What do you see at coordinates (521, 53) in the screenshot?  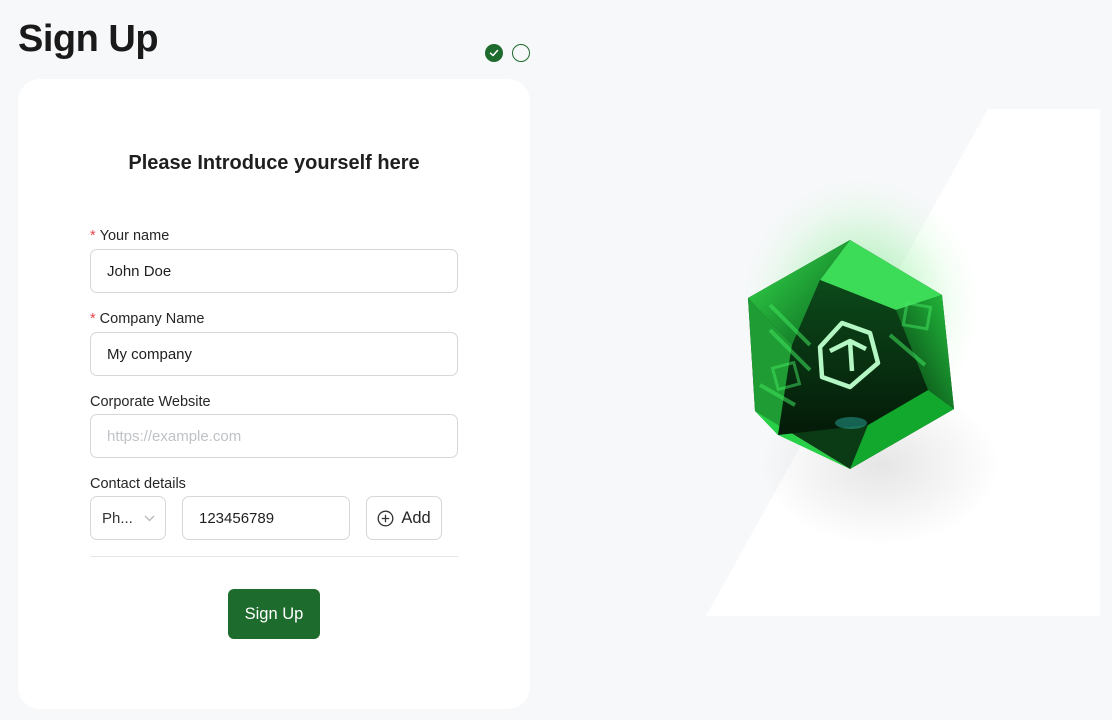 I see `step-2-pending` at bounding box center [521, 53].